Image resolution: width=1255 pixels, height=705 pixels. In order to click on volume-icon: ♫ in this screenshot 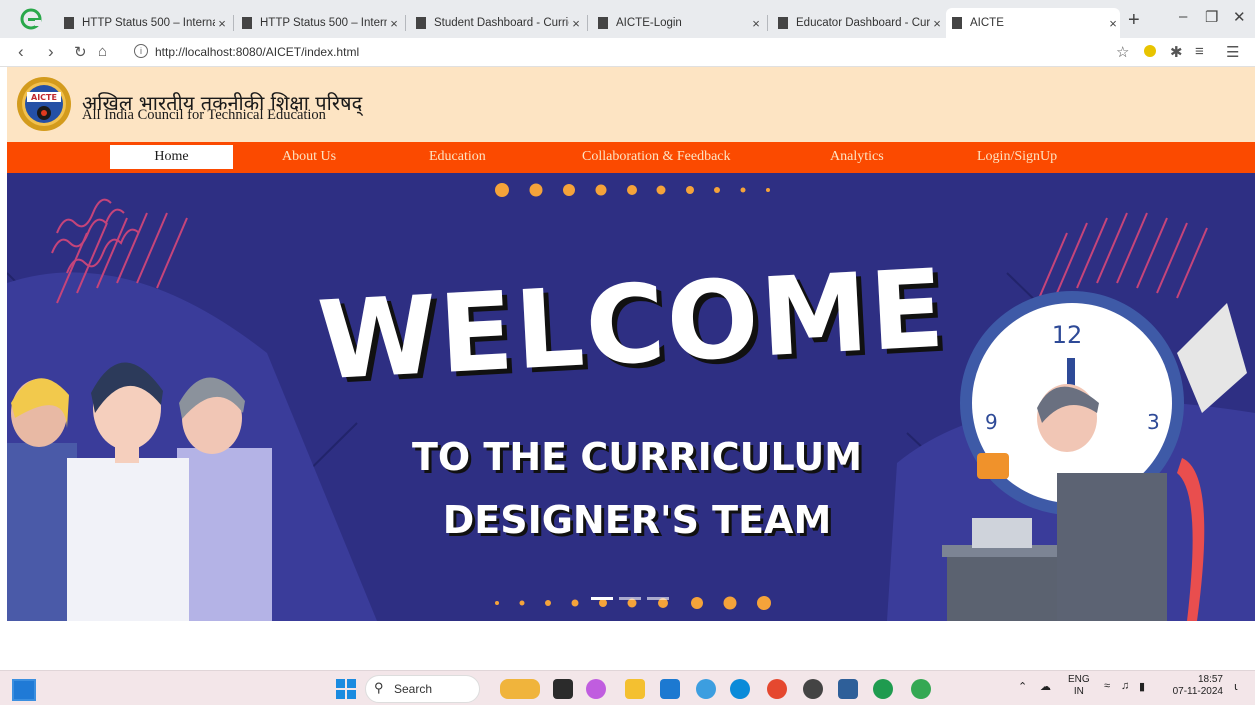, I will do `click(1125, 686)`.